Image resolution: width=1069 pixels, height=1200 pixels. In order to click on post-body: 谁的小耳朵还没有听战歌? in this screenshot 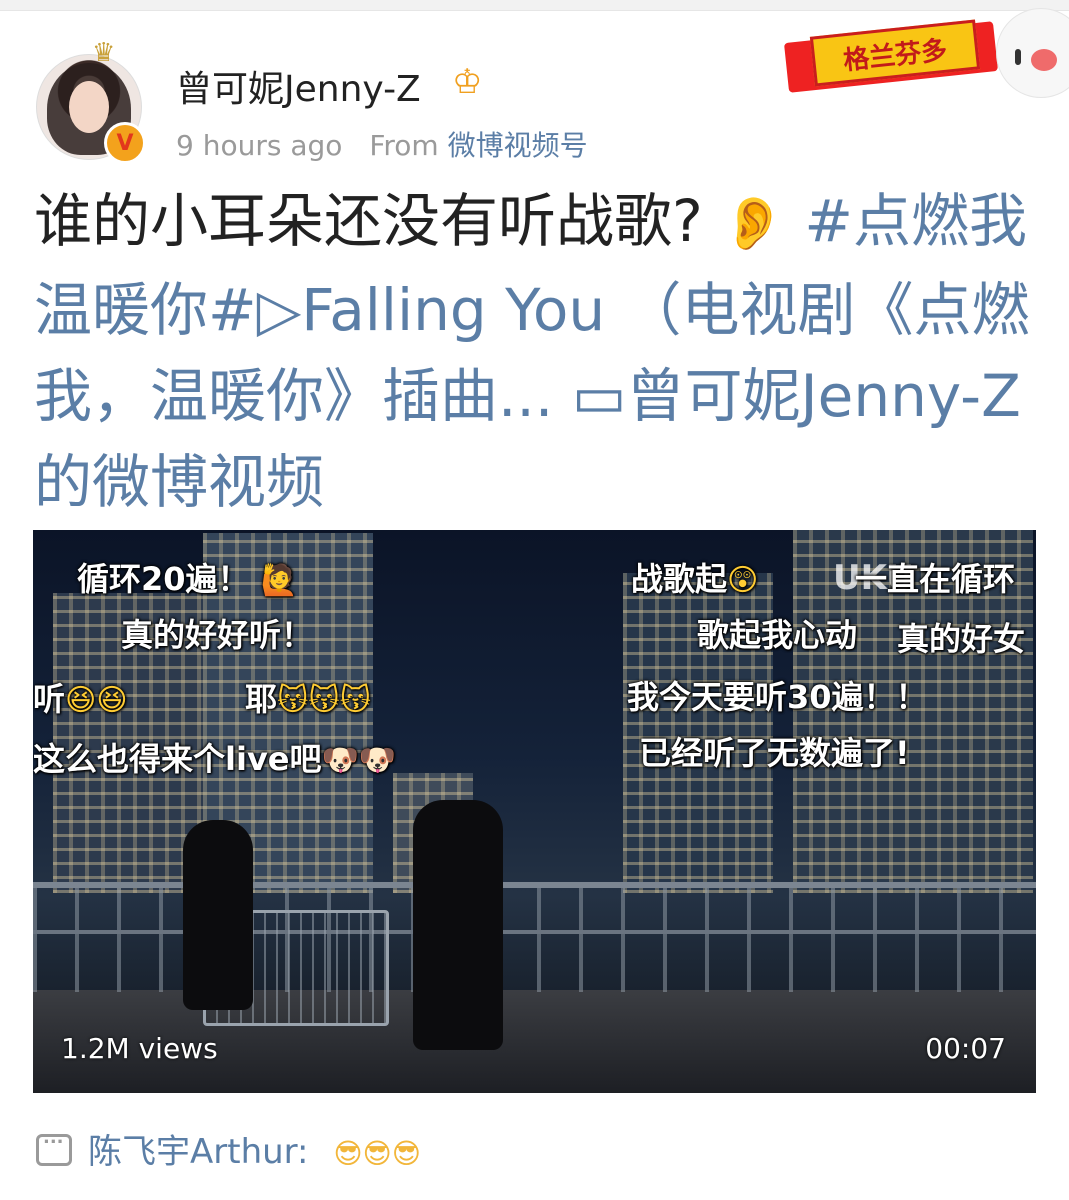, I will do `click(368, 221)`.